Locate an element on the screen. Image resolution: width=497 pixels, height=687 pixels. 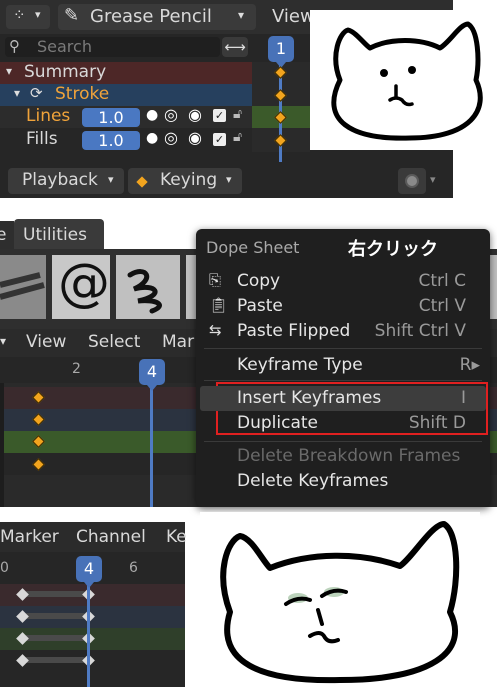
record-icon is located at coordinates (412, 181).